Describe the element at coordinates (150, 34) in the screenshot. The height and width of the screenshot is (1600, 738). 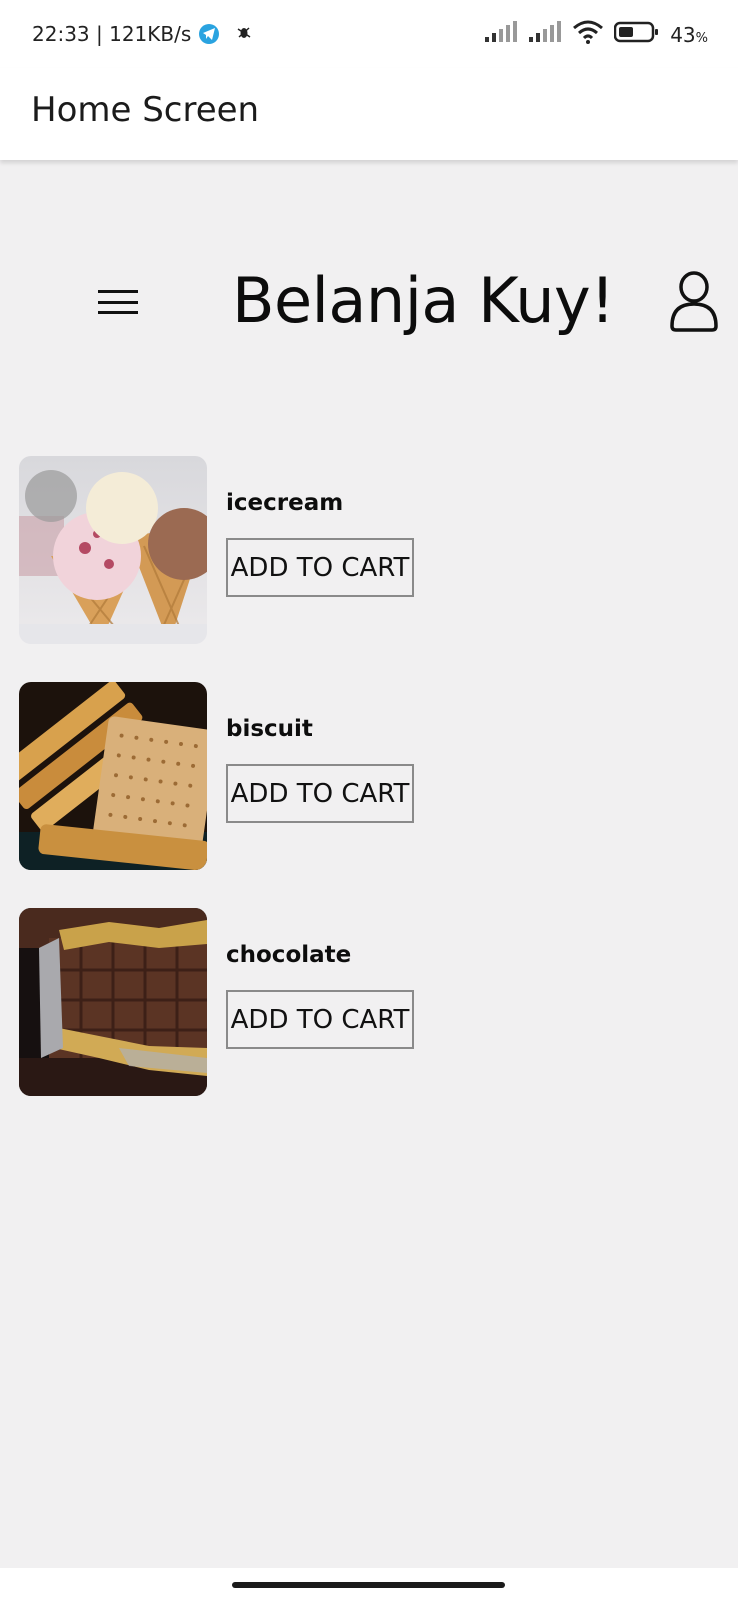
I see `status-net-speed: 121KB/s` at that location.